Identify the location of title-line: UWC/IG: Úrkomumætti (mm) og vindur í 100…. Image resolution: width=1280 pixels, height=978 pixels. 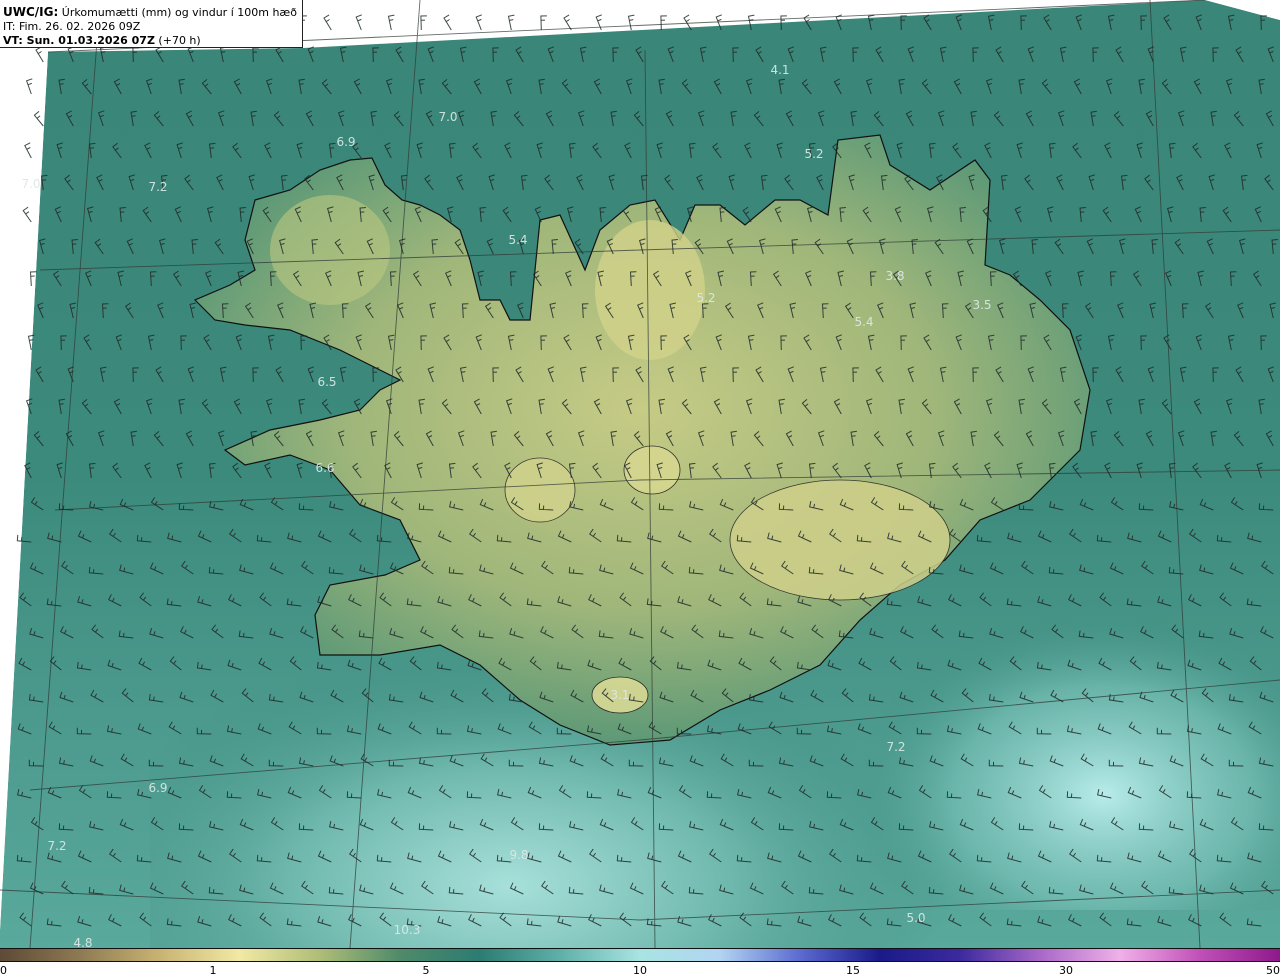
(152, 12).